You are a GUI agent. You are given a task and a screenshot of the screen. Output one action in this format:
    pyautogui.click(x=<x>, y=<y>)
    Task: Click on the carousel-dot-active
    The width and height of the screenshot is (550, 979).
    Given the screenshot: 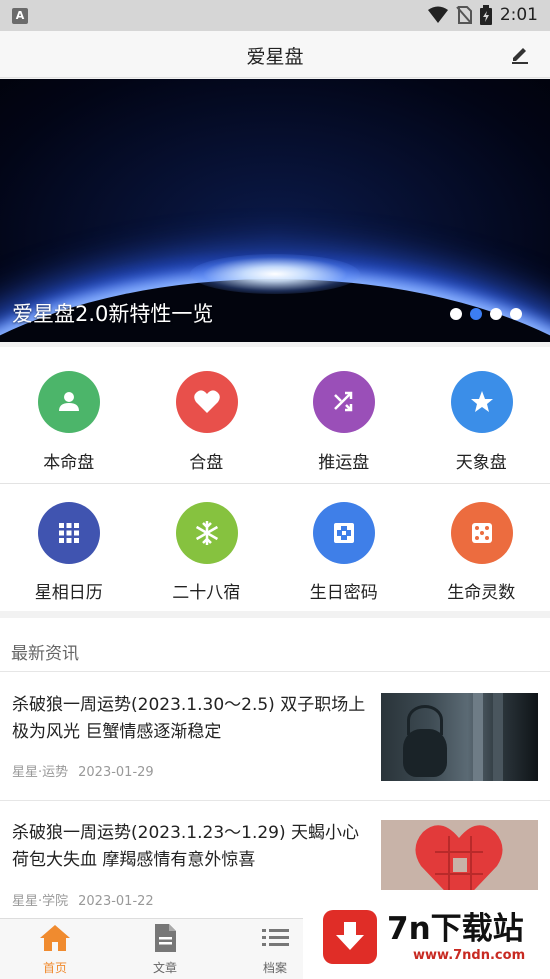 What is the action you would take?
    pyautogui.click(x=476, y=314)
    